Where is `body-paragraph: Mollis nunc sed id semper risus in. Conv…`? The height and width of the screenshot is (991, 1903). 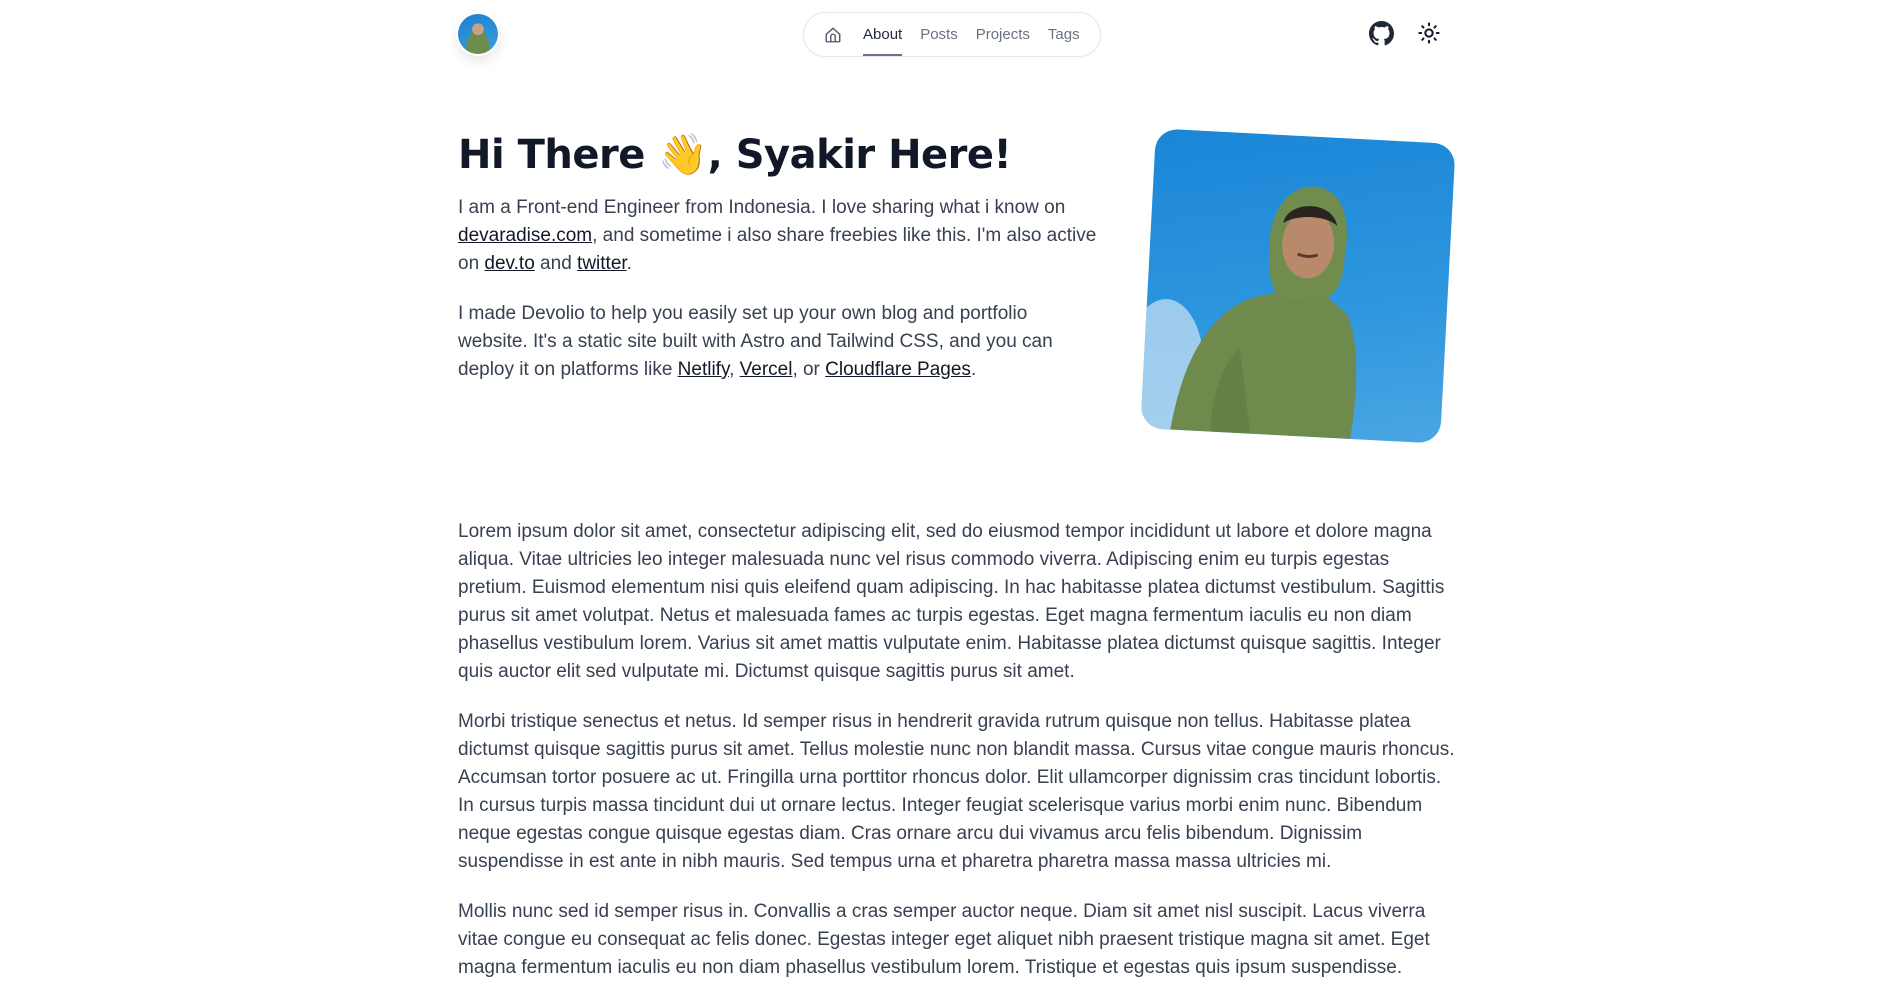 body-paragraph: Mollis nunc sed id semper risus in. Conv… is located at coordinates (944, 939).